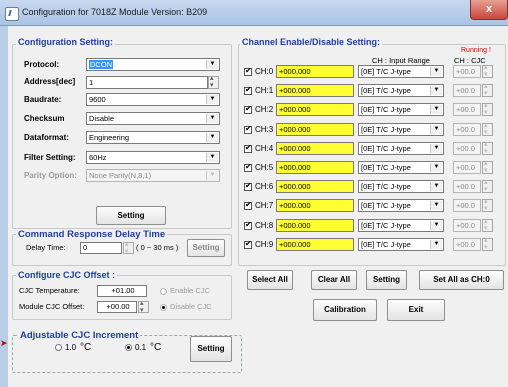  Describe the element at coordinates (153, 137) in the screenshot. I see `dataformat-select: Engineering ▼` at that location.